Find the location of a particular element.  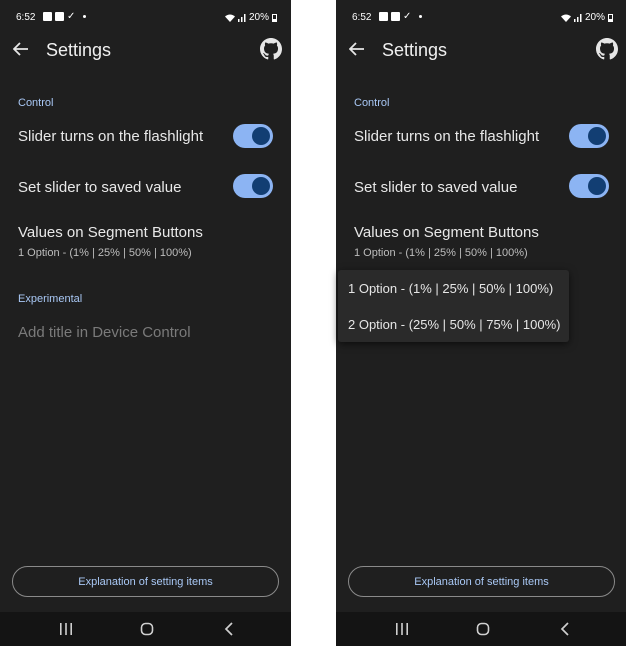

section-header-experimental: Experimental is located at coordinates (50, 299).